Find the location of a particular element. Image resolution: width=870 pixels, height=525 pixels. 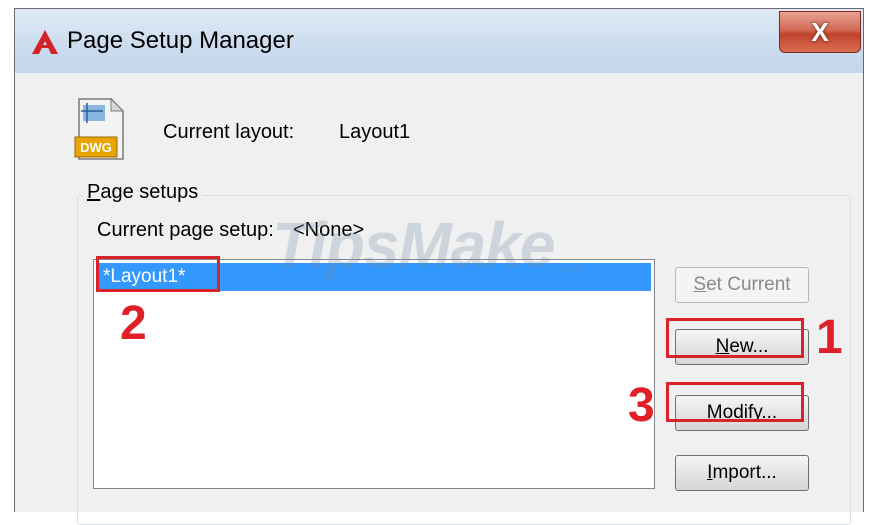

title-bar: Page Setup Manager X is located at coordinates (439, 41).